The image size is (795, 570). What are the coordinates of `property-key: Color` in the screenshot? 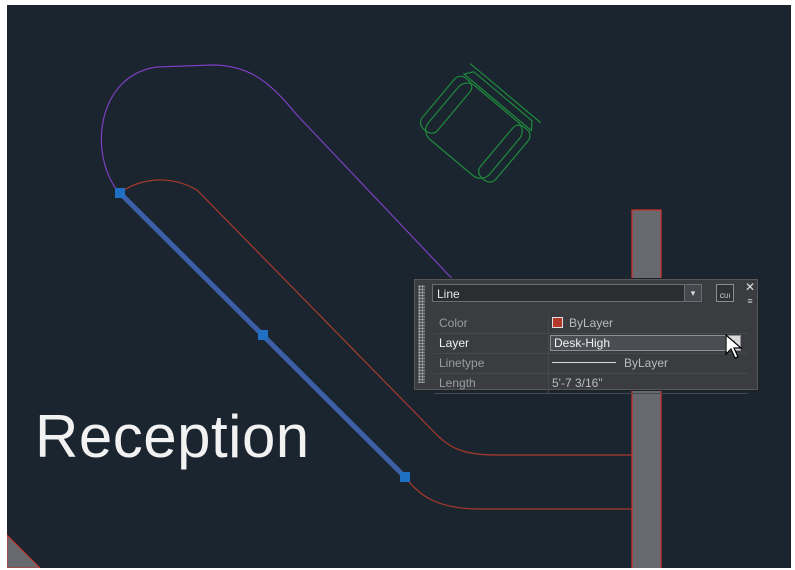 It's located at (453, 323).